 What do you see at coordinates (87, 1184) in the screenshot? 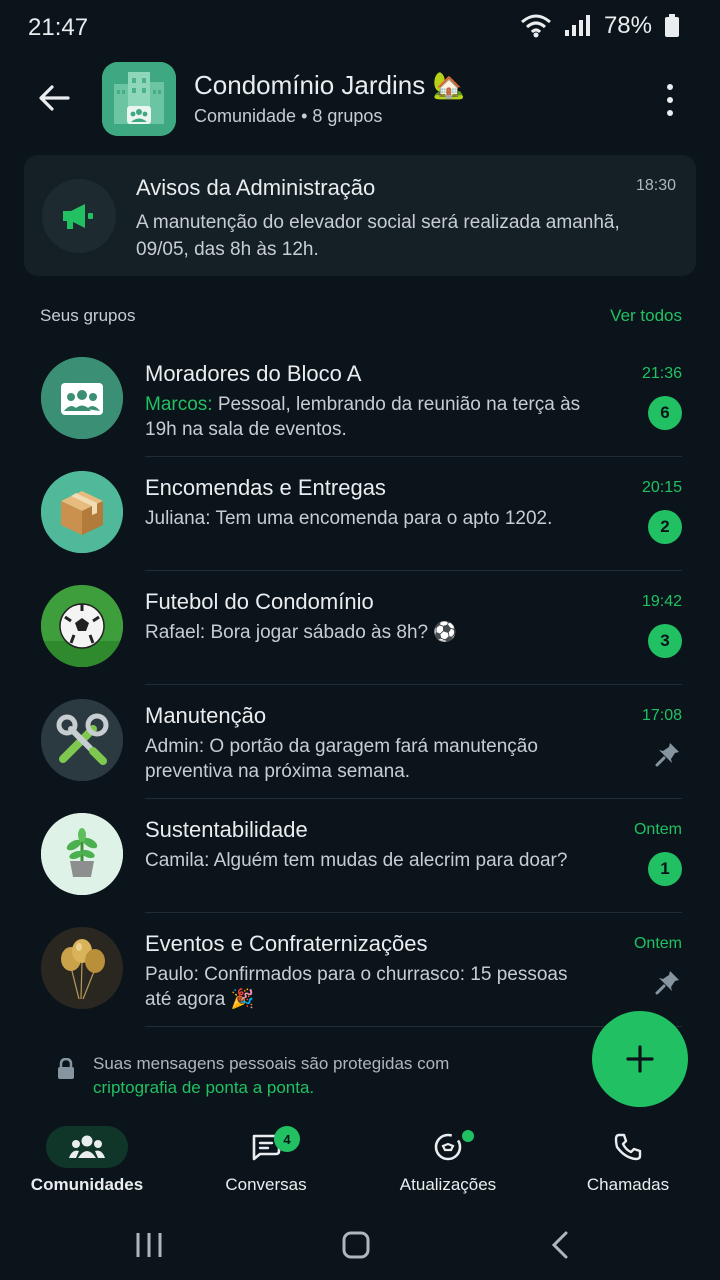
I see `nav-label: Comunidades` at bounding box center [87, 1184].